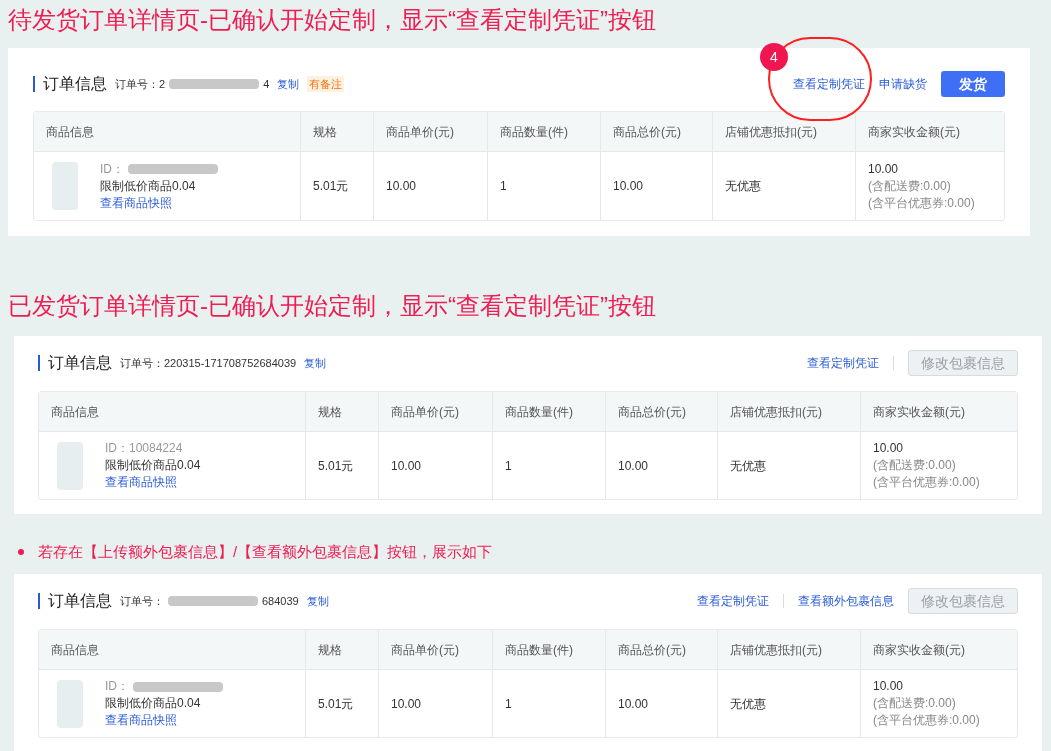 The width and height of the screenshot is (1051, 751). What do you see at coordinates (266, 84) in the screenshot?
I see `redacted-text: 4` at bounding box center [266, 84].